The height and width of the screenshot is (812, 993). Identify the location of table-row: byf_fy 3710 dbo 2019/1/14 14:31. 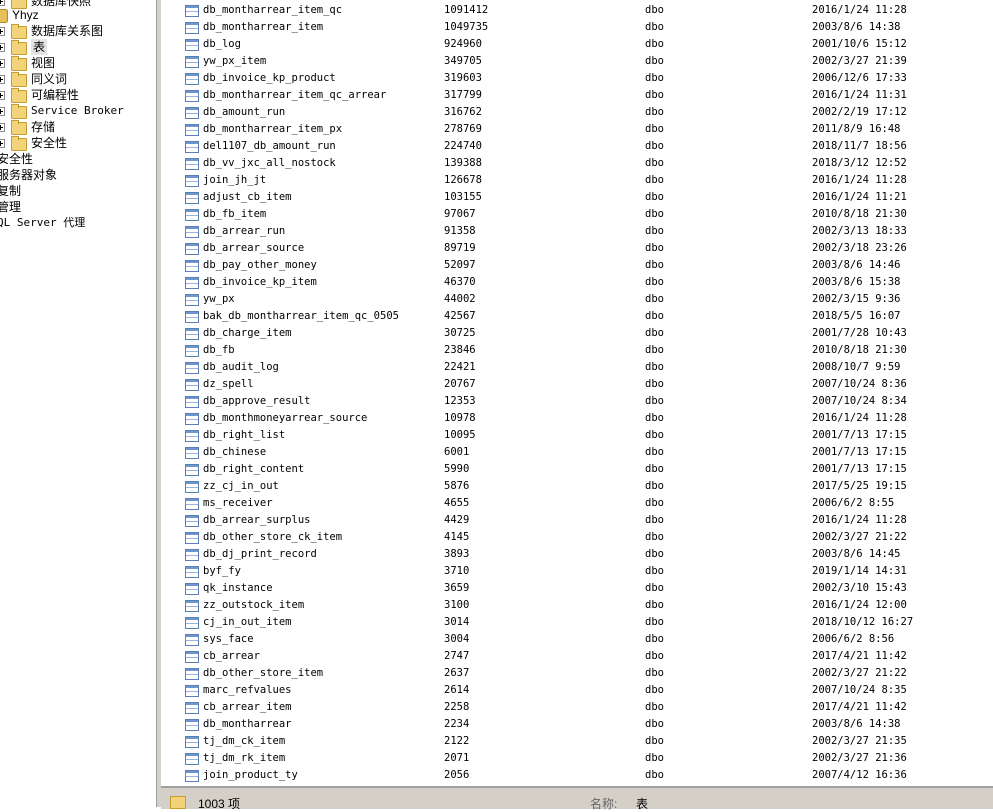
(577, 571).